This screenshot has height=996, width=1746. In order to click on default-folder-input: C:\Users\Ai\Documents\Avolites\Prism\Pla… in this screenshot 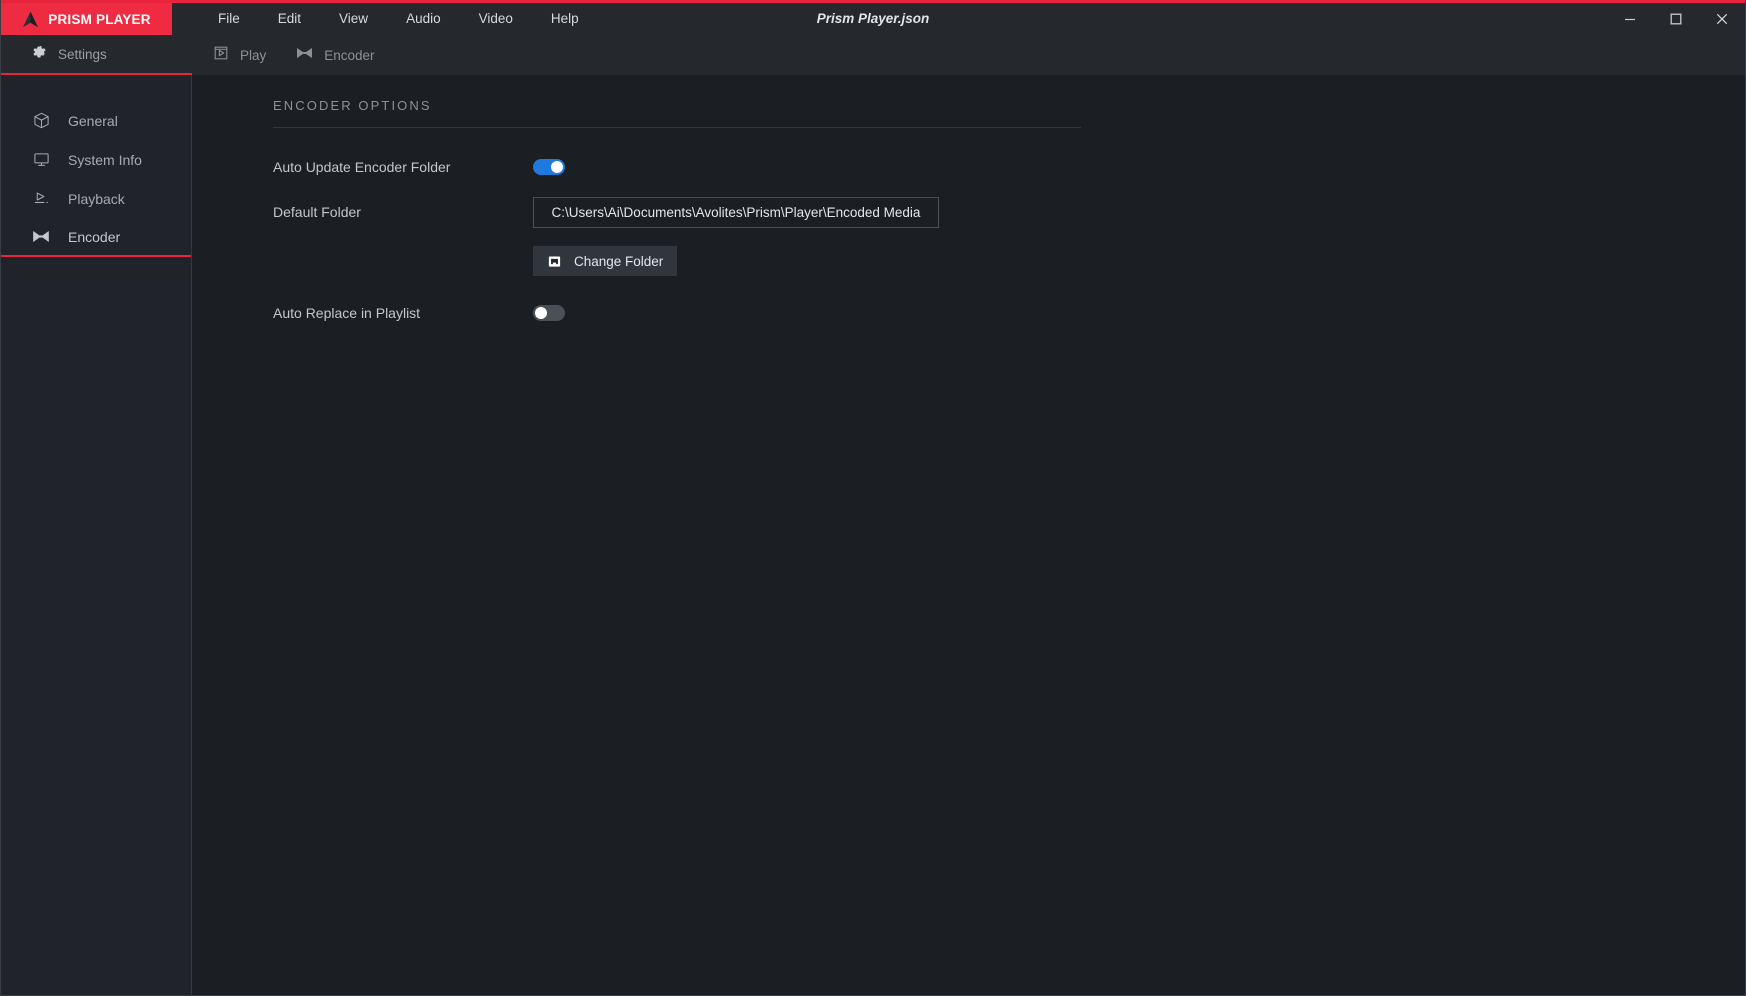, I will do `click(736, 212)`.